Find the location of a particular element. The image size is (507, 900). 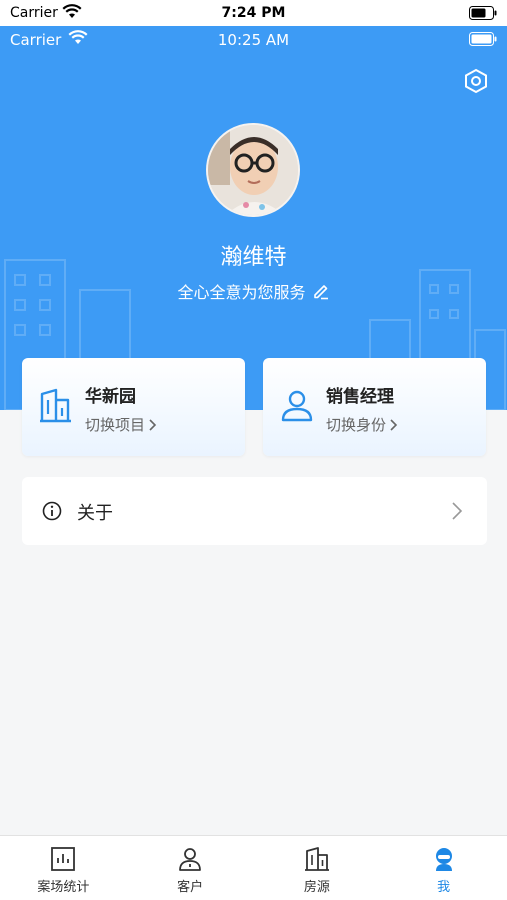

status-time: 7:24 PM is located at coordinates (253, 13).